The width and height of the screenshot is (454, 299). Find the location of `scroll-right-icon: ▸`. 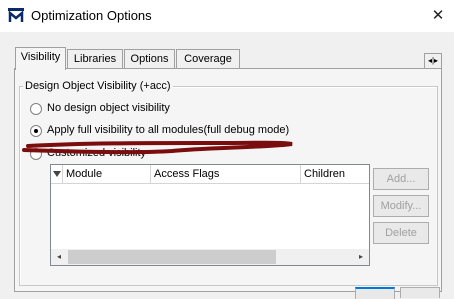

scroll-right-icon: ▸ is located at coordinates (361, 257).